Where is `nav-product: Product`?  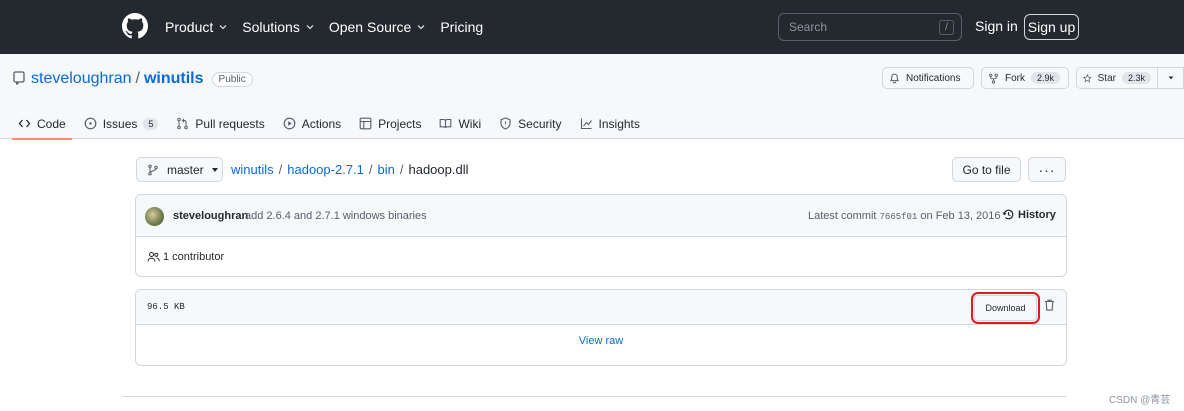
nav-product: Product is located at coordinates (196, 27).